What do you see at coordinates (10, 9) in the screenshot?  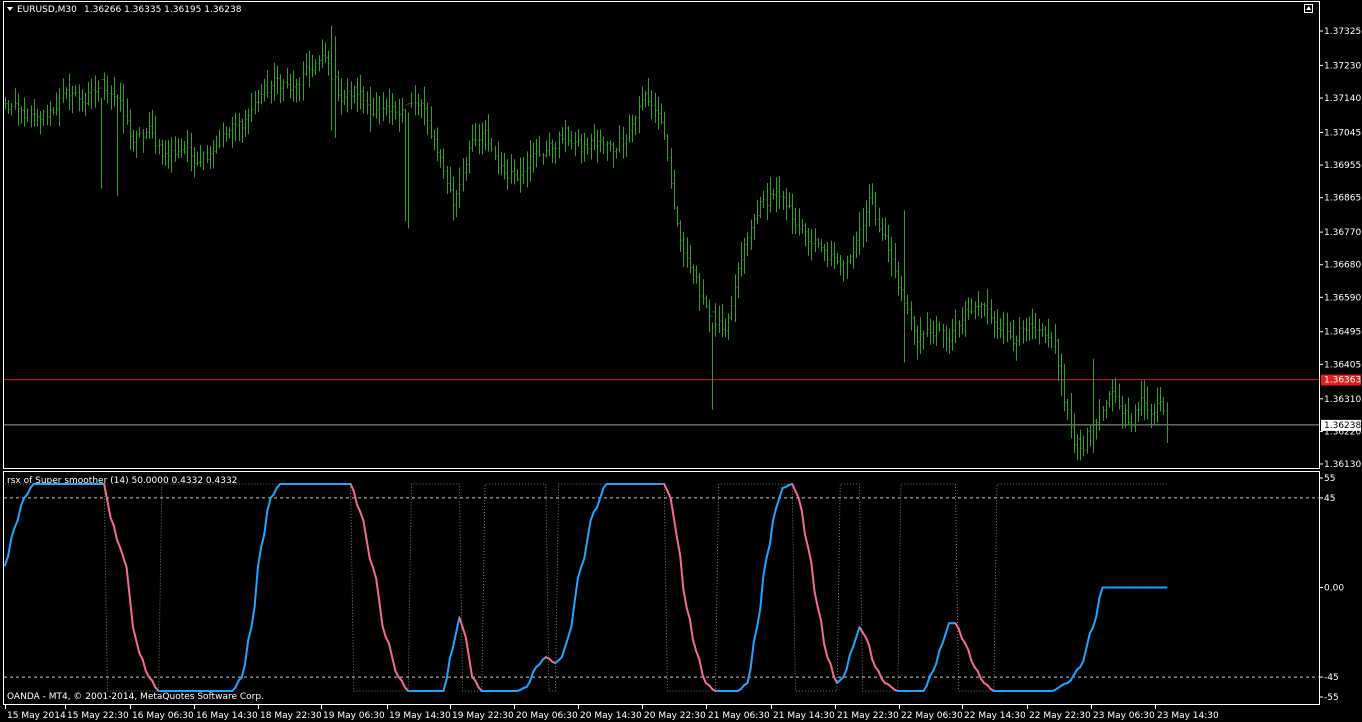 I see `symbol-menu-triangle-icon` at bounding box center [10, 9].